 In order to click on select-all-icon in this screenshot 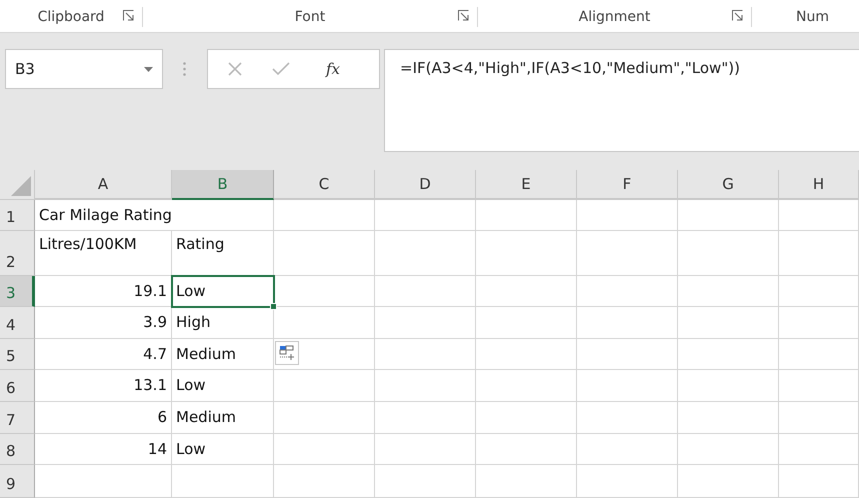, I will do `click(21, 186)`.